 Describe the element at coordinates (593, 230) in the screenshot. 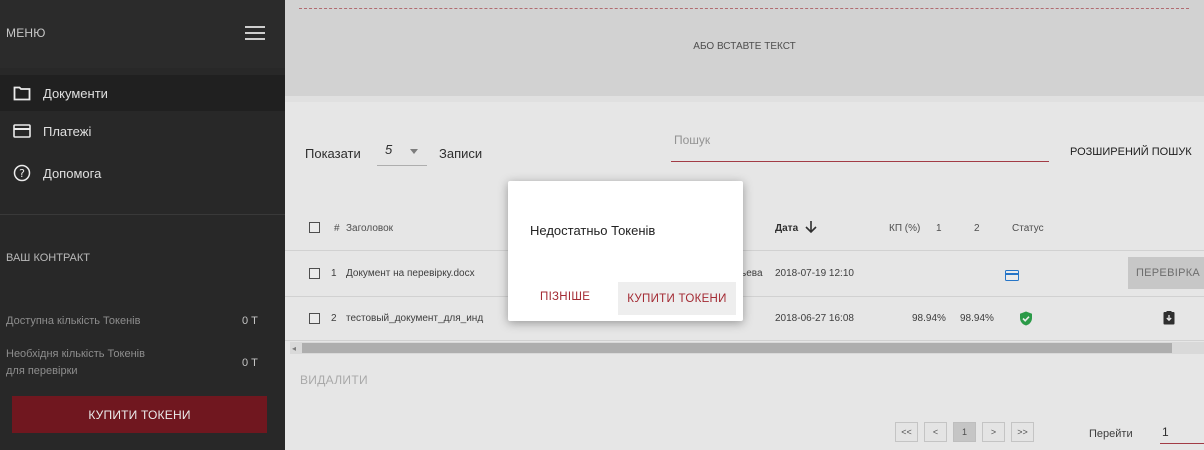

I see `dialog-message: Недостатньо Токенів` at that location.